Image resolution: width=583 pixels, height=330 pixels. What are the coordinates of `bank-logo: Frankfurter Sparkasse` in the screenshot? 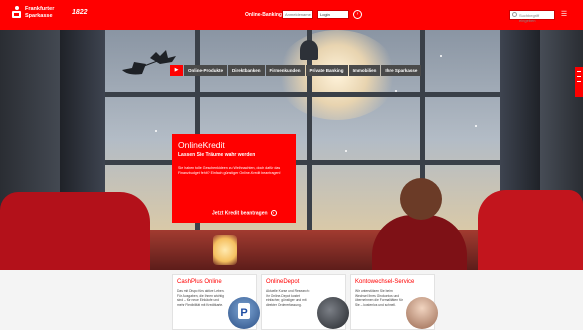 It's located at (35, 12).